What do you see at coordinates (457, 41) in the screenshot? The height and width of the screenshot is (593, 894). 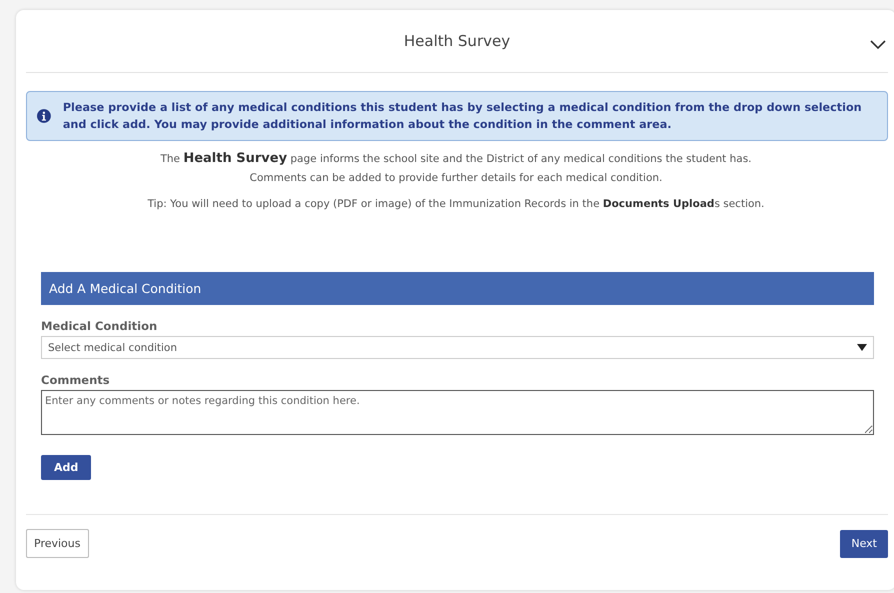 I see `section-title: Health Survey` at bounding box center [457, 41].